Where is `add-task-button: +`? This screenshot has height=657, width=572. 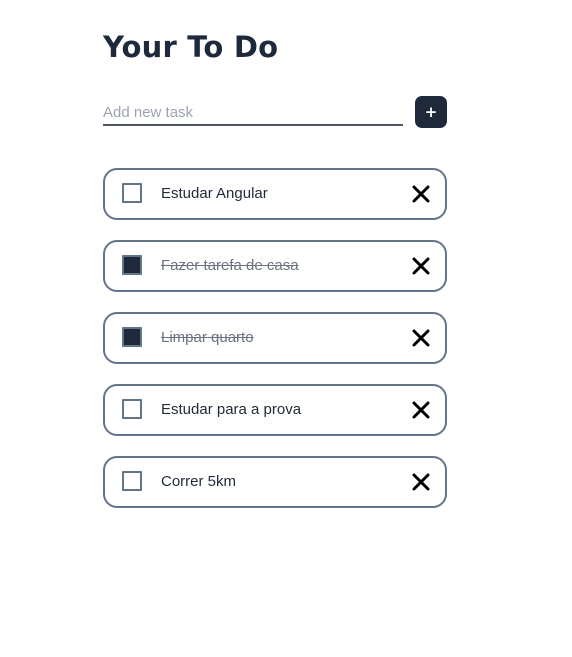
add-task-button: + is located at coordinates (431, 112).